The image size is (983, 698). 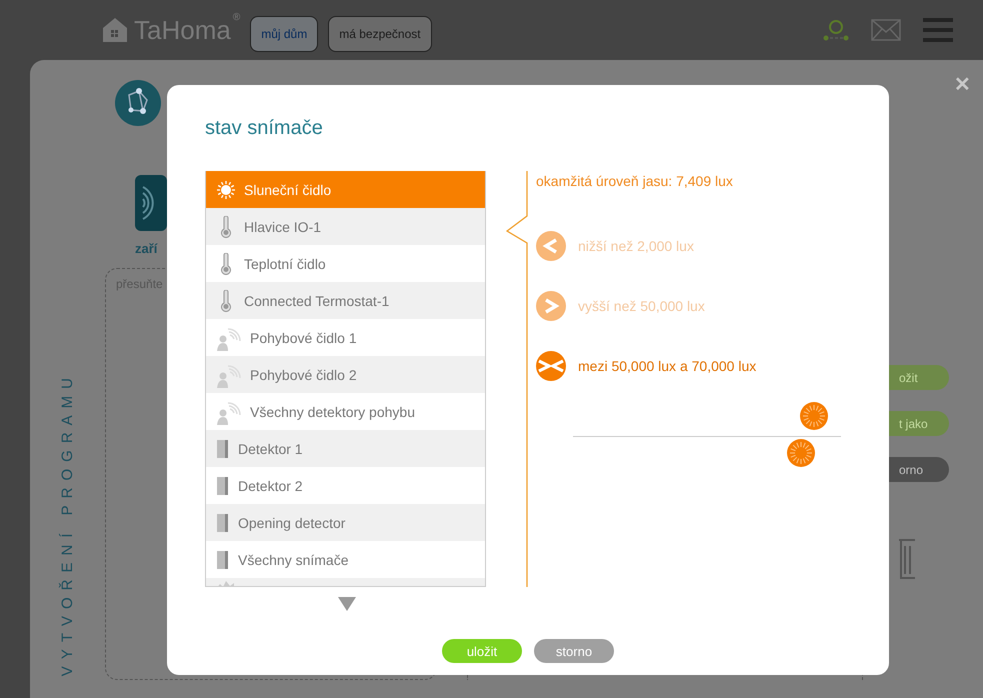 What do you see at coordinates (574, 651) in the screenshot?
I see `cancel-button: storno` at bounding box center [574, 651].